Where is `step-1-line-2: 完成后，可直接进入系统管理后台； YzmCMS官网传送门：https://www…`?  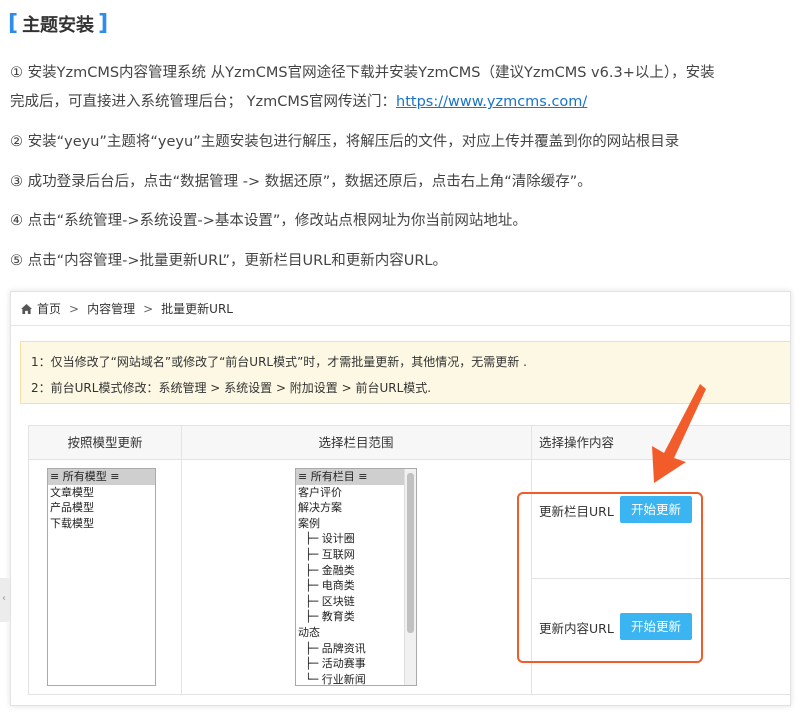
step-1-line-2: 完成后，可直接进入系统管理后台； YzmCMS官网传送门：https://www… is located at coordinates (401, 102).